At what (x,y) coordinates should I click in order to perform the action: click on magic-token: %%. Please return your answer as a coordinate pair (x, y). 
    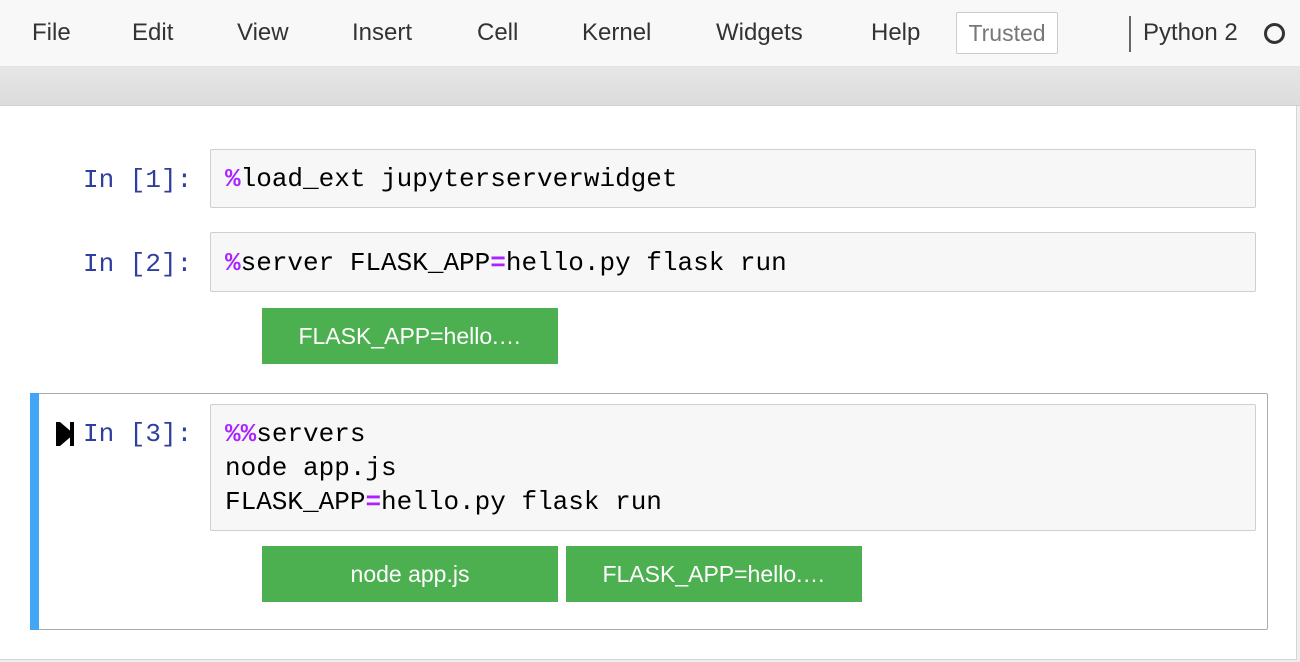
    Looking at the image, I should click on (241, 434).